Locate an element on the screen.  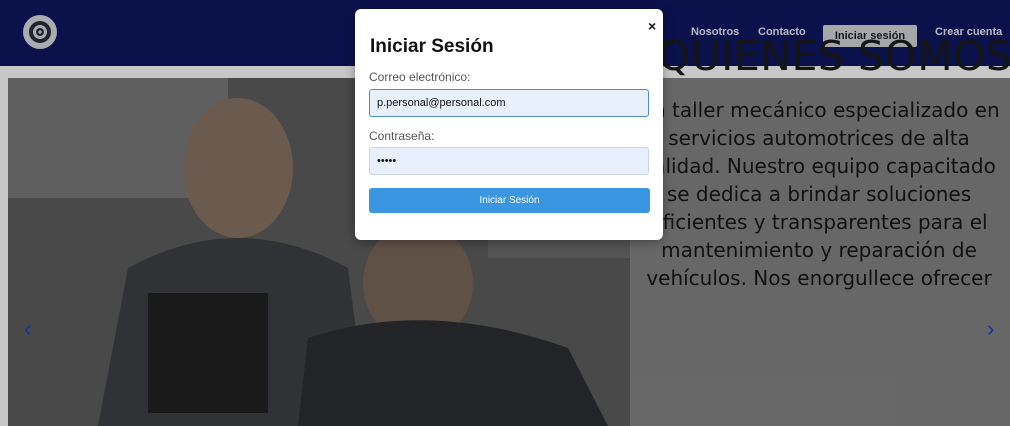
email-field: p.personal@personal.com is located at coordinates (509, 103).